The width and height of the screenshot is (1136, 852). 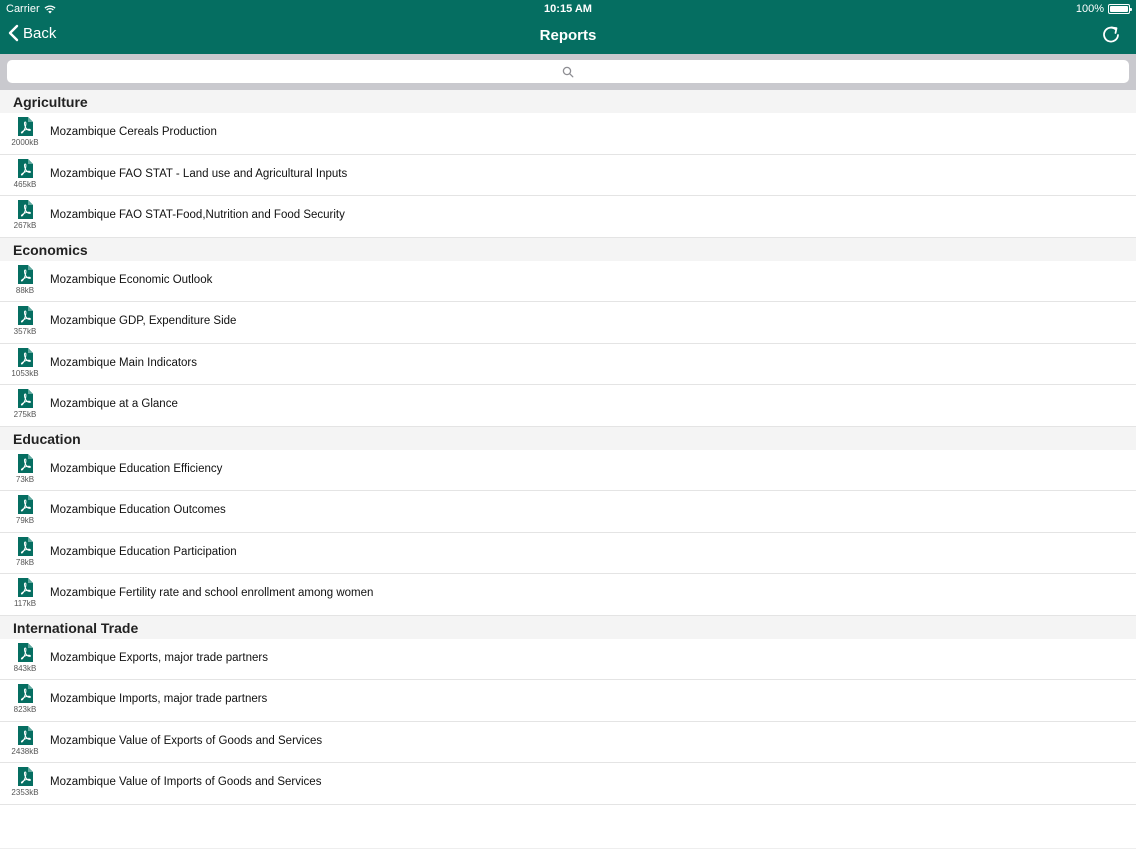 I want to click on battery-label: 100%, so click(x=1089, y=9).